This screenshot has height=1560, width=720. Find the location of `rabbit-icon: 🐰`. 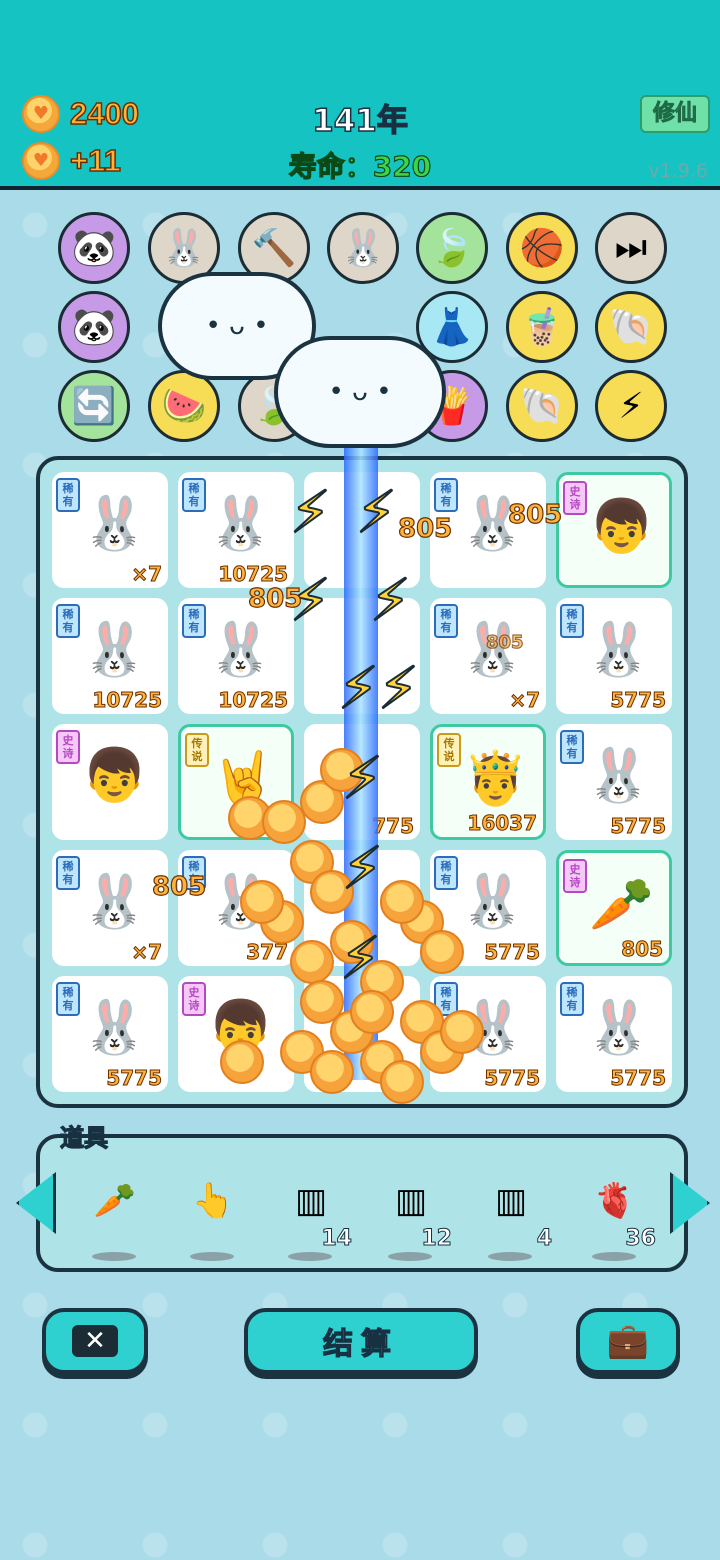

rabbit-icon: 🐰 is located at coordinates (363, 248).